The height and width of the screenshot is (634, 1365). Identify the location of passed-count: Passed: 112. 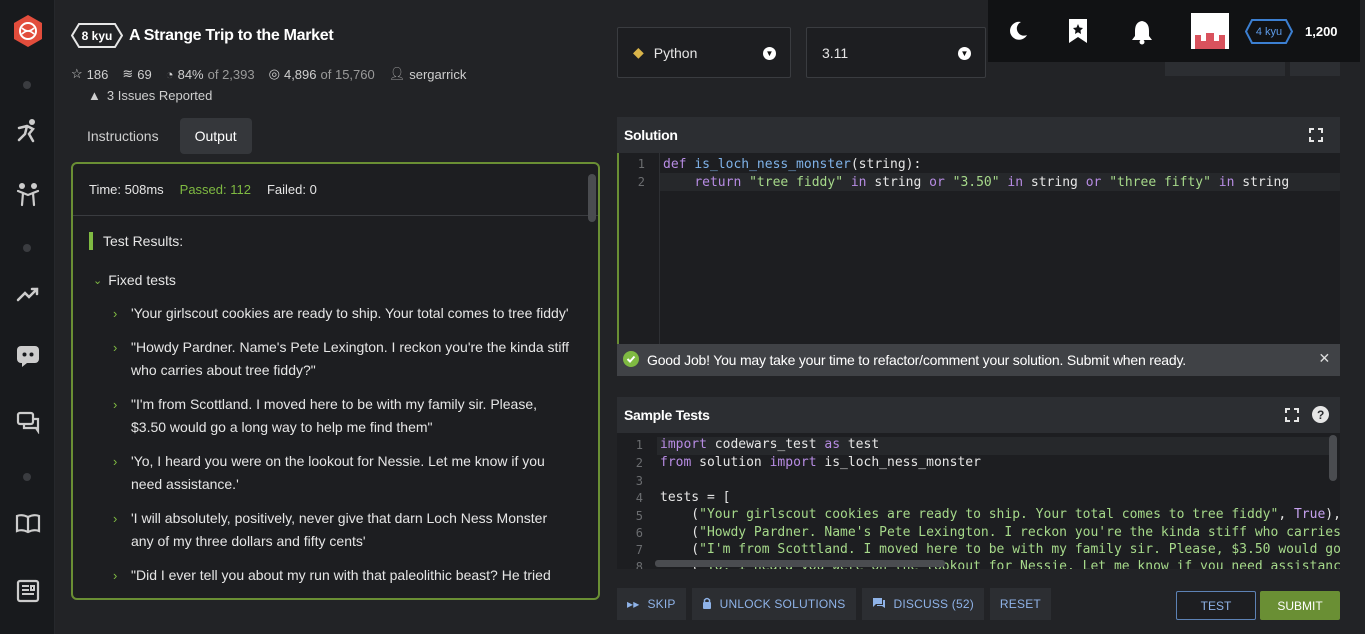
(215, 189).